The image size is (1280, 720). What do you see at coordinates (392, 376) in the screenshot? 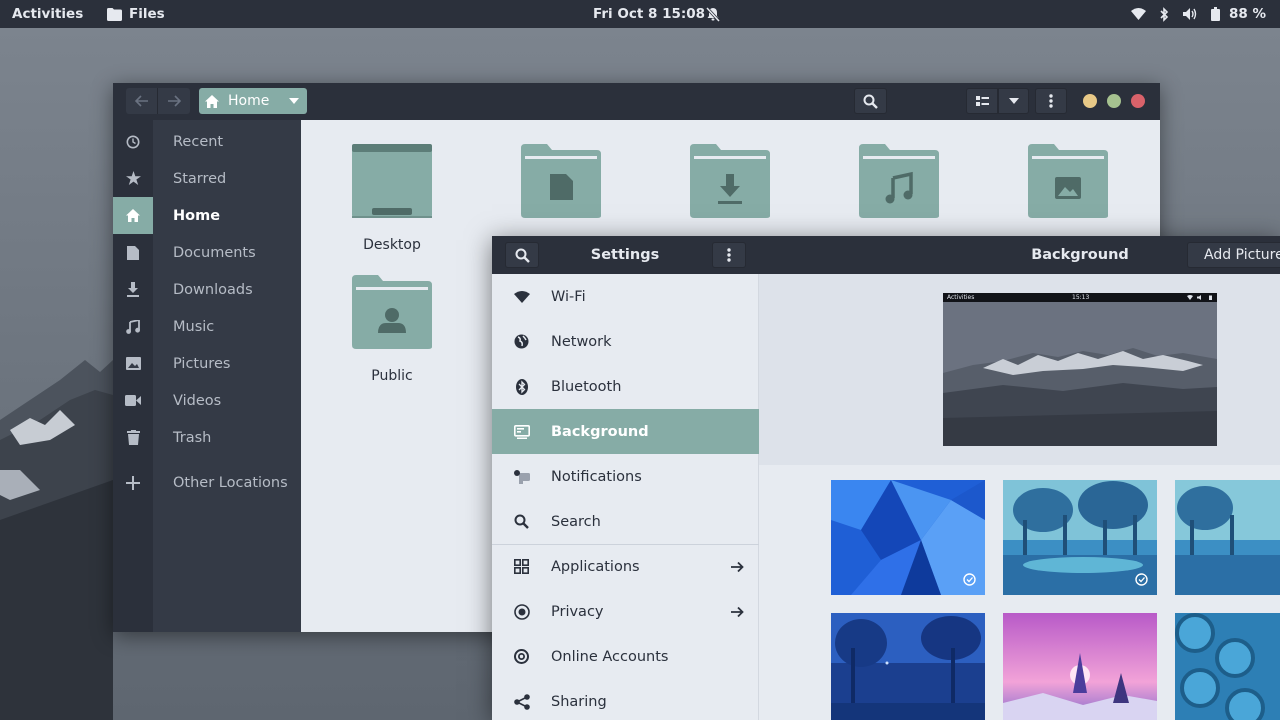
I see `folder-label: Public` at bounding box center [392, 376].